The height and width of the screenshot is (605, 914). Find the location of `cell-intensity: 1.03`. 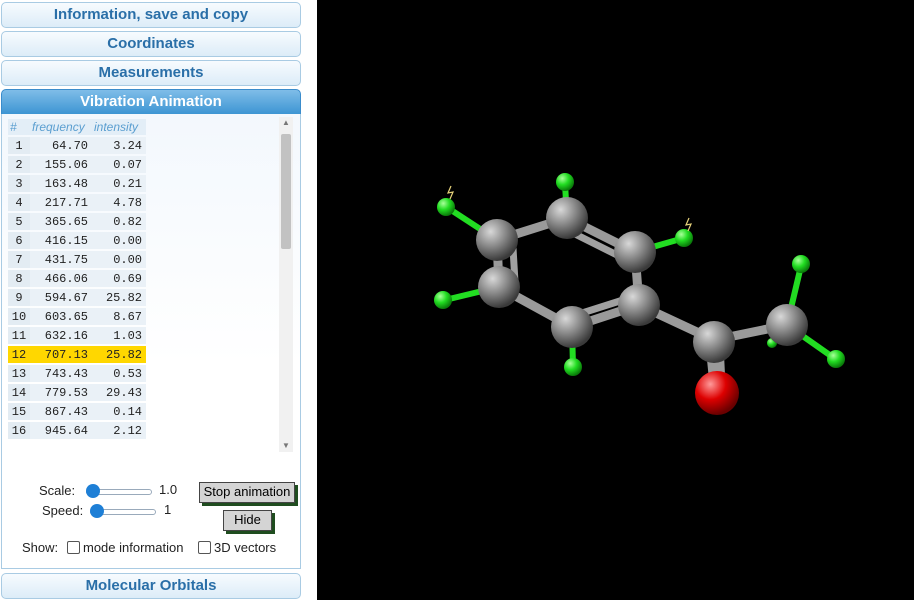

cell-intensity: 1.03 is located at coordinates (119, 335).